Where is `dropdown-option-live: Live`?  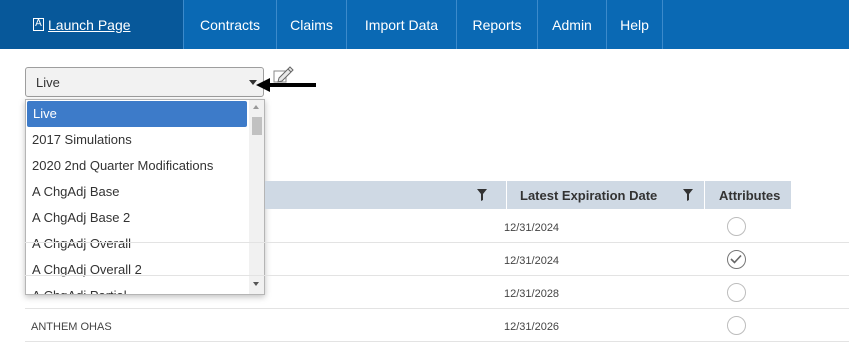 dropdown-option-live: Live is located at coordinates (137, 114).